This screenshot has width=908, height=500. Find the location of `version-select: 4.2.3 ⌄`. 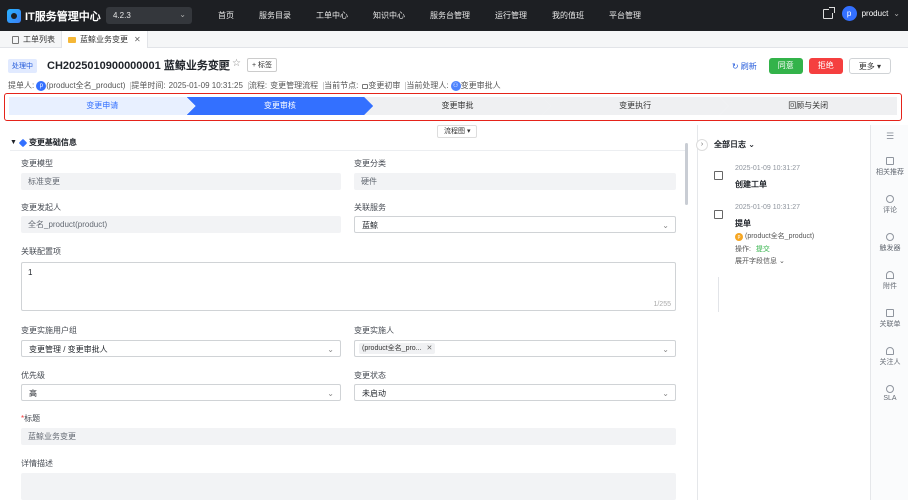

version-select: 4.2.3 ⌄ is located at coordinates (149, 15).